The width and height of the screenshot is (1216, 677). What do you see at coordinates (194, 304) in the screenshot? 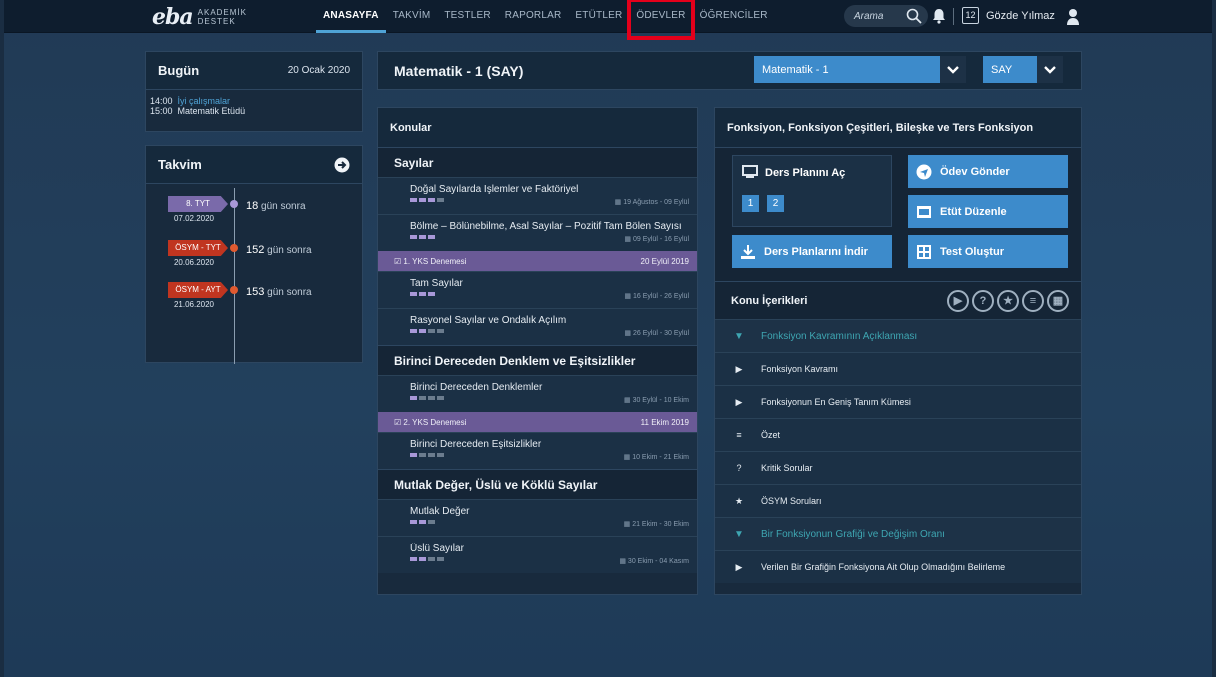
I see `exam-date: 21.06.2020` at bounding box center [194, 304].